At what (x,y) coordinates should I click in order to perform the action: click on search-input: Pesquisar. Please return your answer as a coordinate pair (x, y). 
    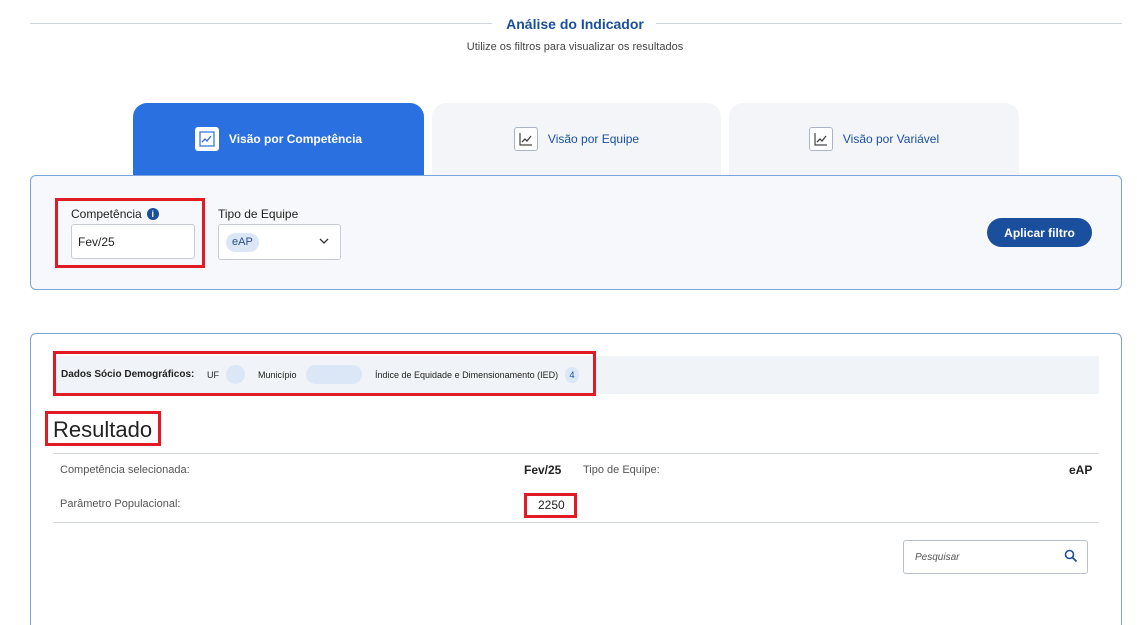
    Looking at the image, I should click on (995, 557).